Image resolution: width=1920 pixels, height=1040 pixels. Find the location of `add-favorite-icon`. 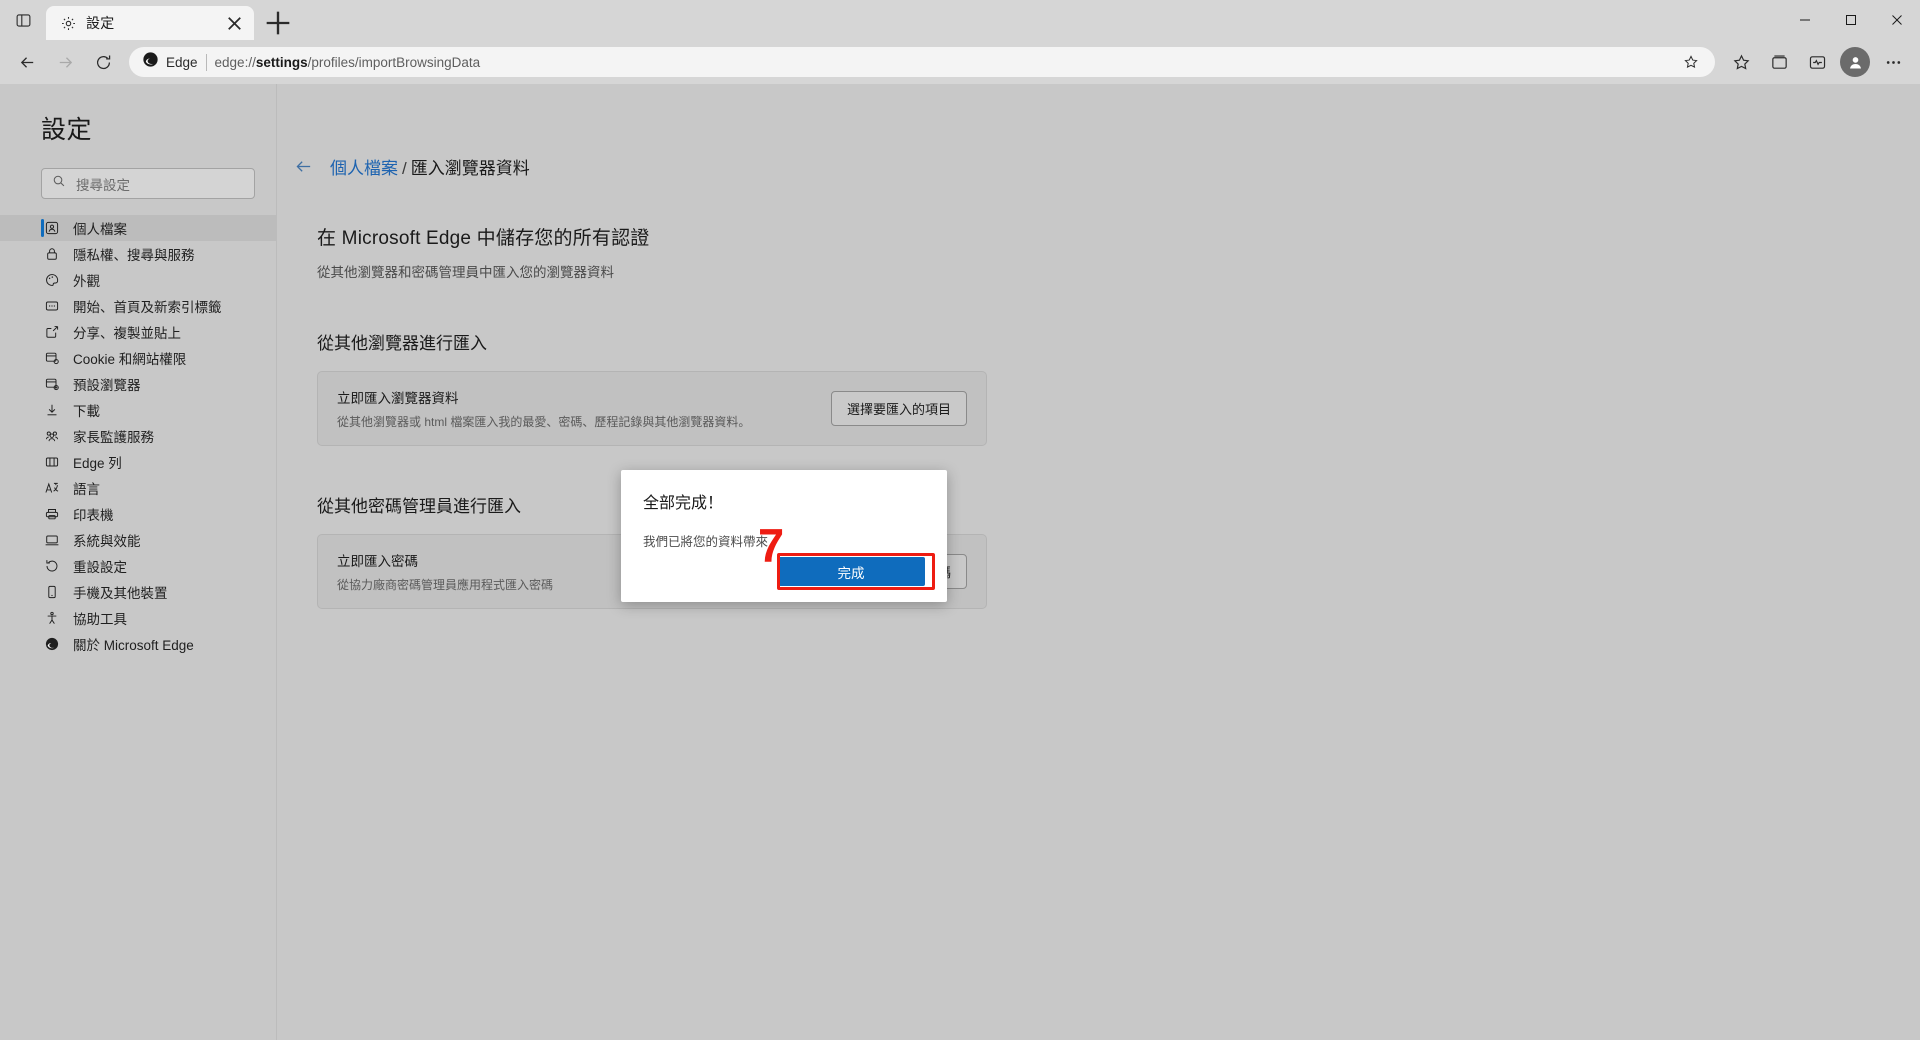

add-favorite-icon is located at coordinates (1691, 62).